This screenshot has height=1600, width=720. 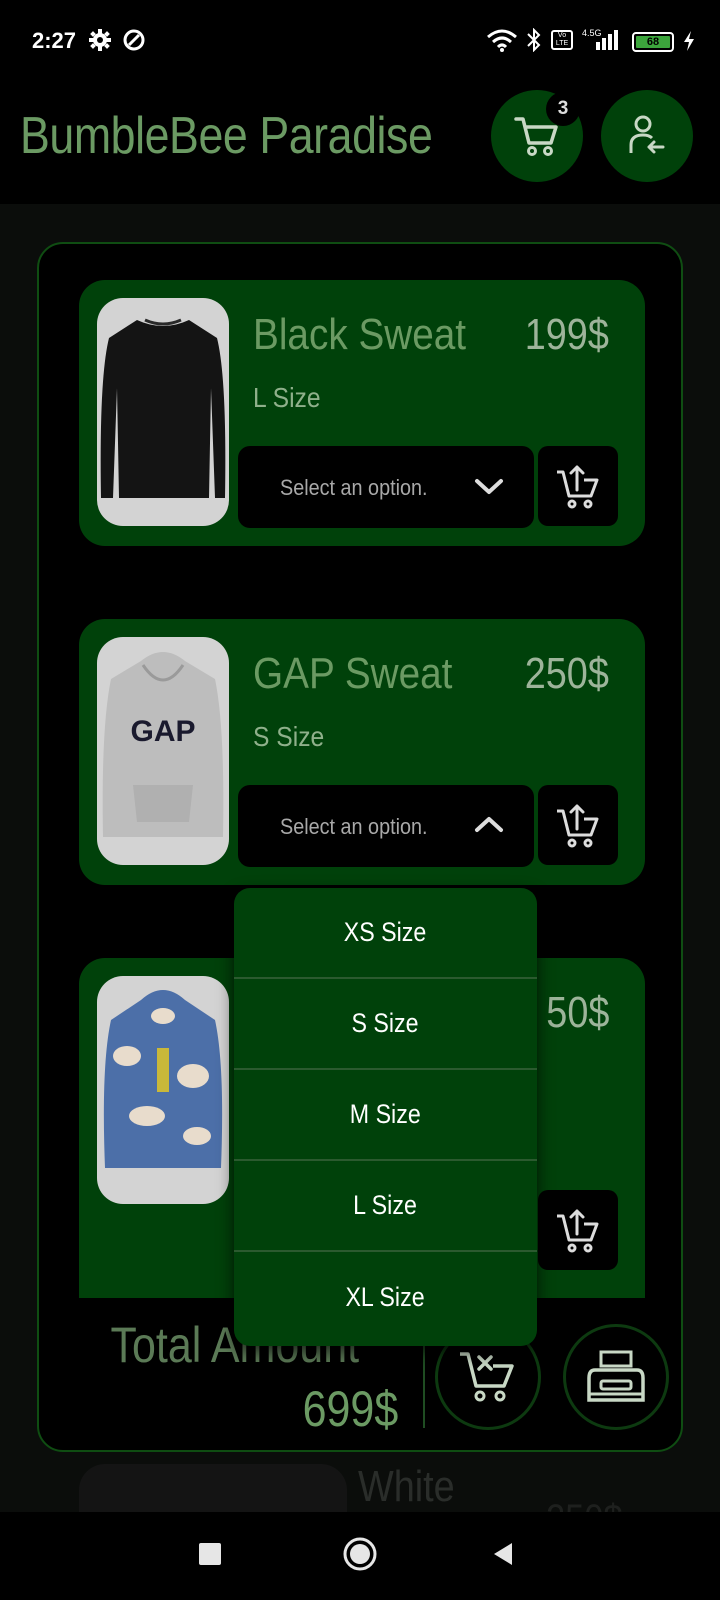 I want to click on size-option: XS Size, so click(x=385, y=933).